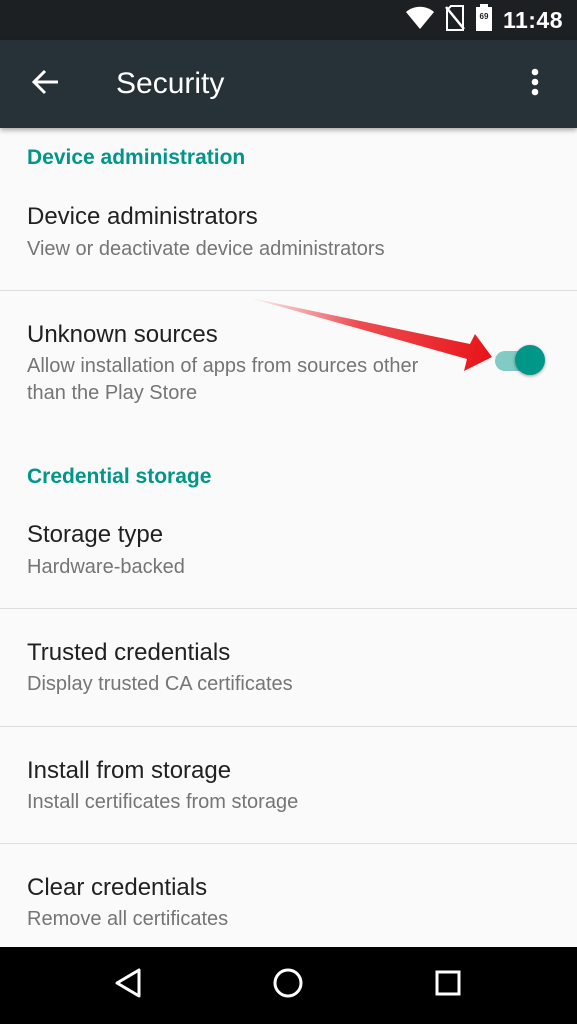 The height and width of the screenshot is (1024, 577). Describe the element at coordinates (95, 534) in the screenshot. I see `setting-title: Storage type` at that location.